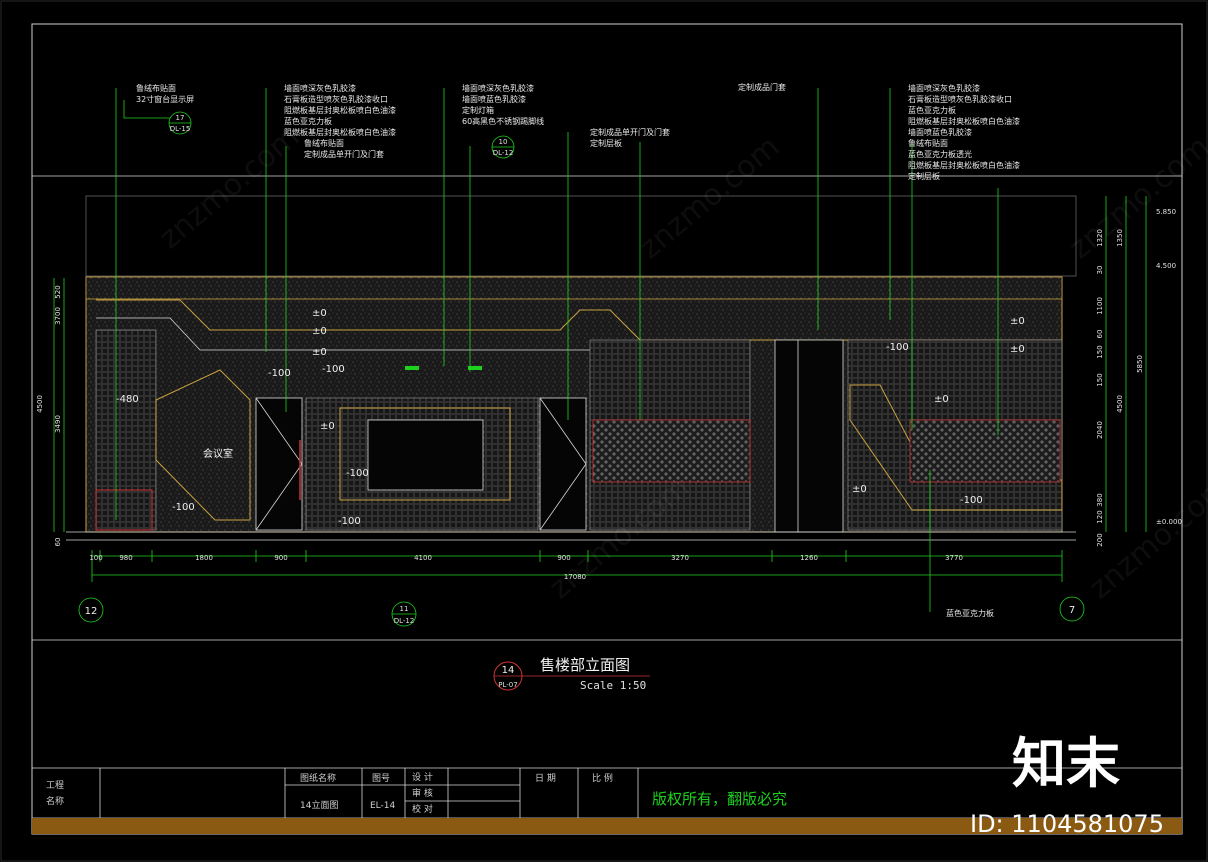 This screenshot has width=1208, height=862. I want to click on dimension-text: 3490, so click(58, 424).